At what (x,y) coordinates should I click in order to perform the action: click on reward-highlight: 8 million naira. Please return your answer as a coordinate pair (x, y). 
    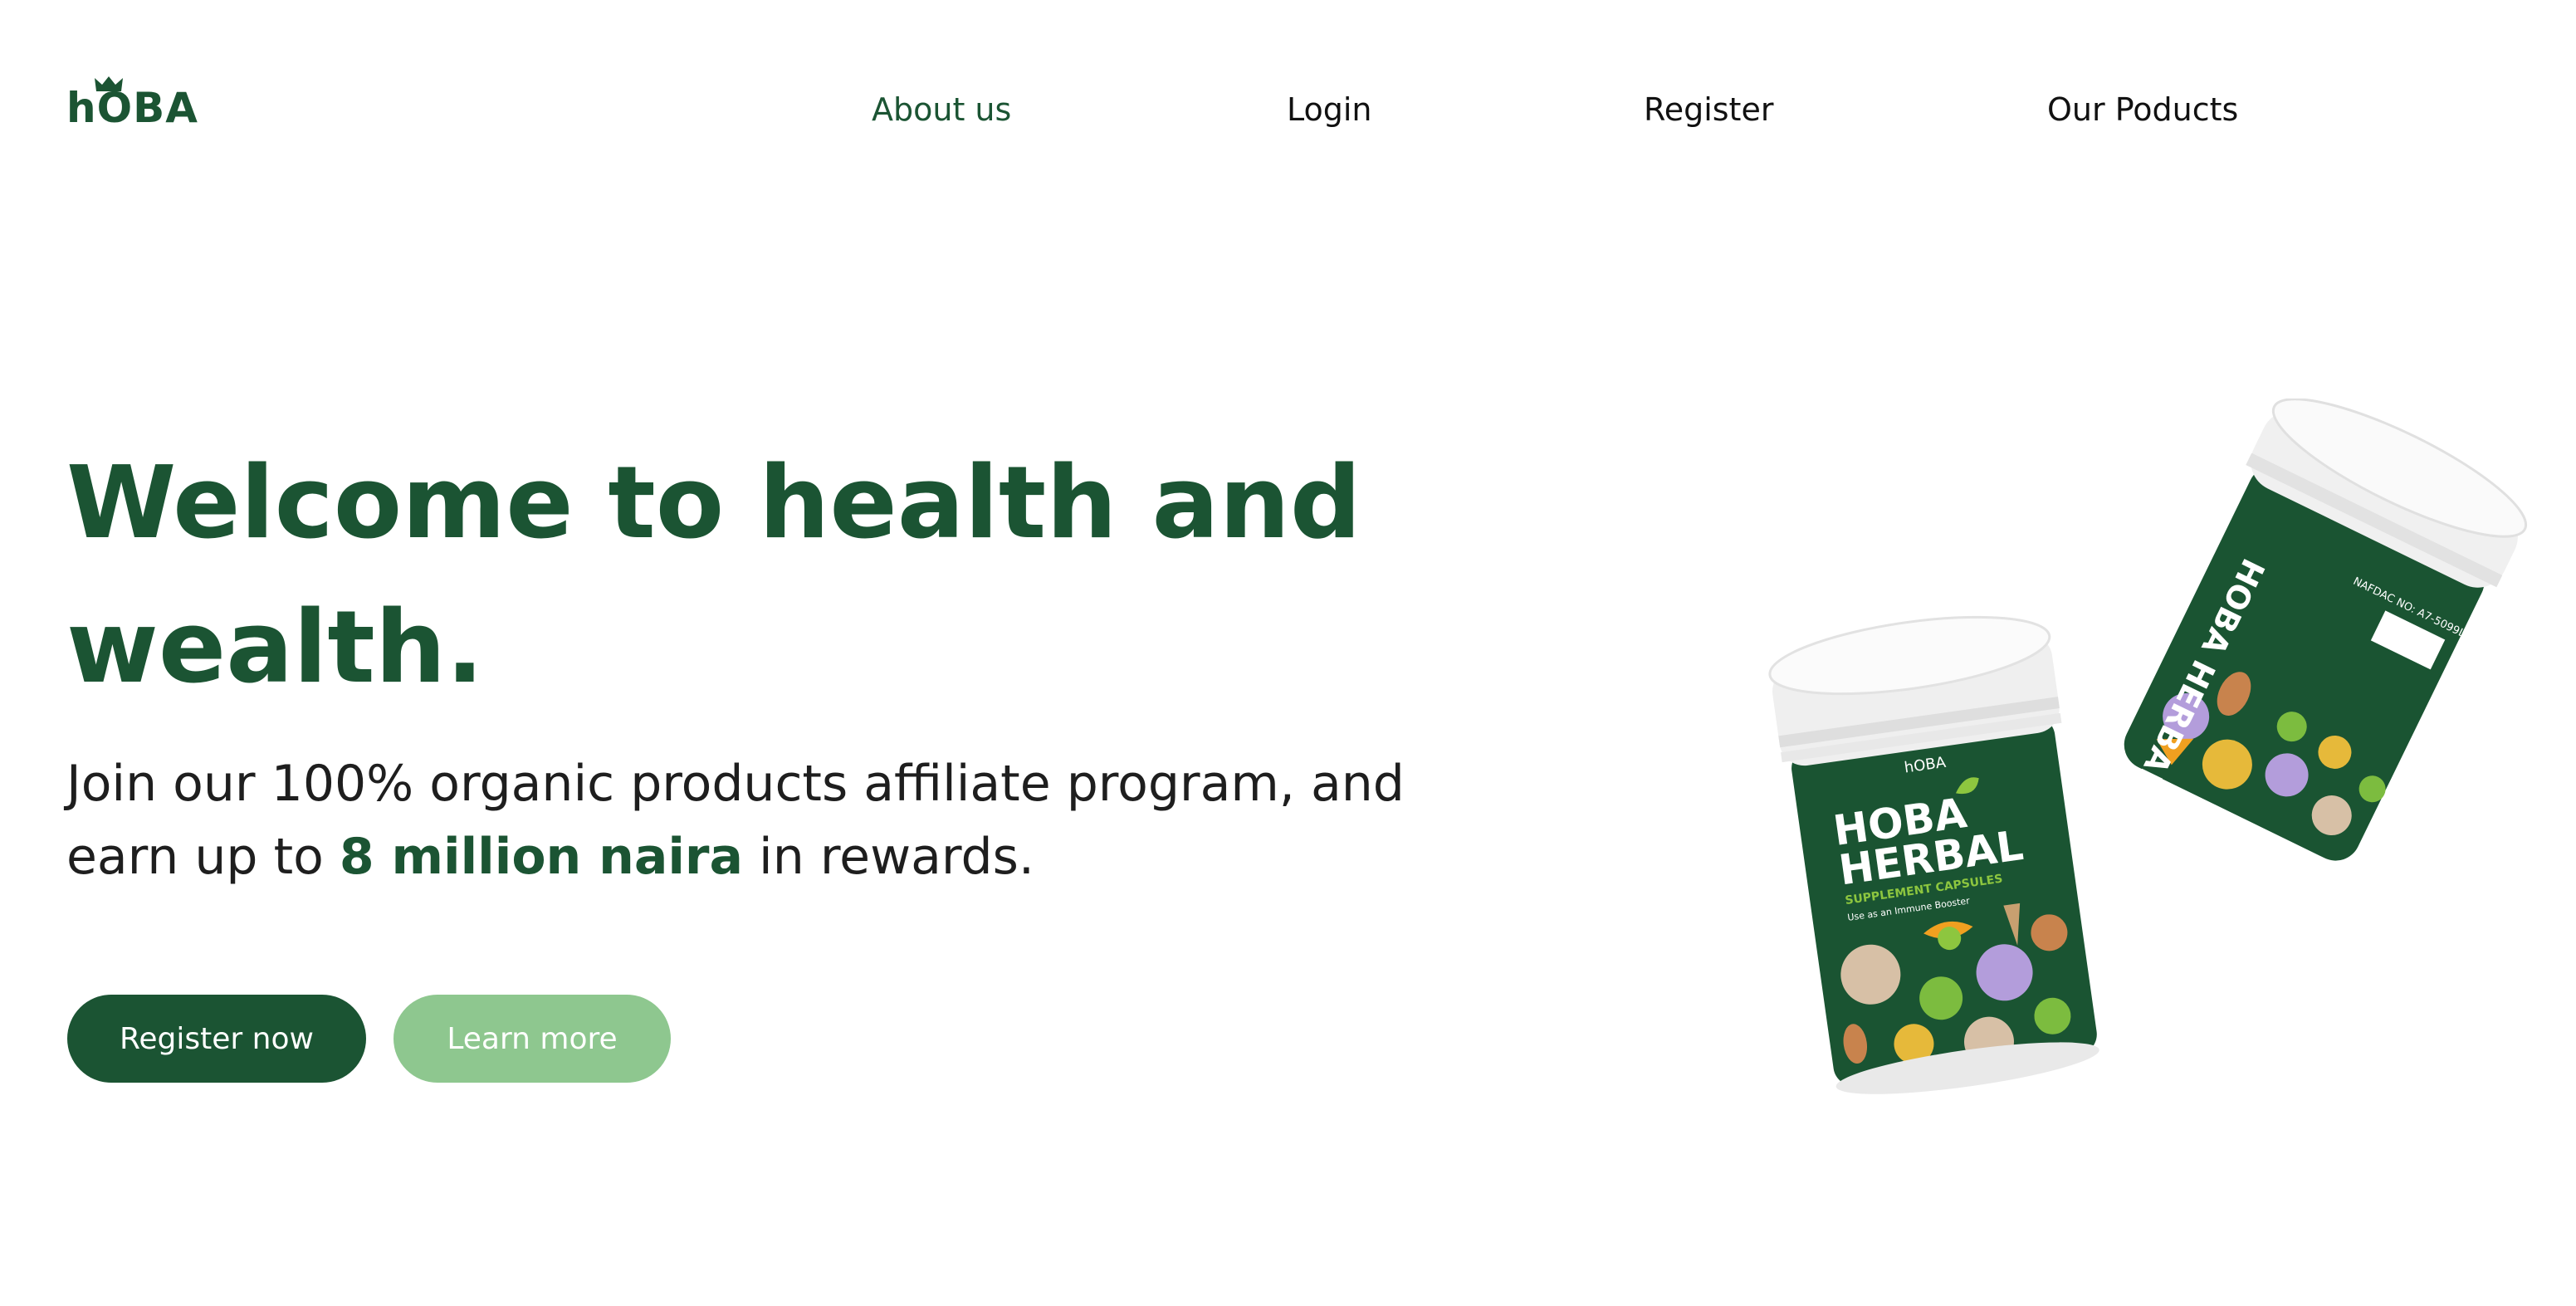
    Looking at the image, I should click on (541, 857).